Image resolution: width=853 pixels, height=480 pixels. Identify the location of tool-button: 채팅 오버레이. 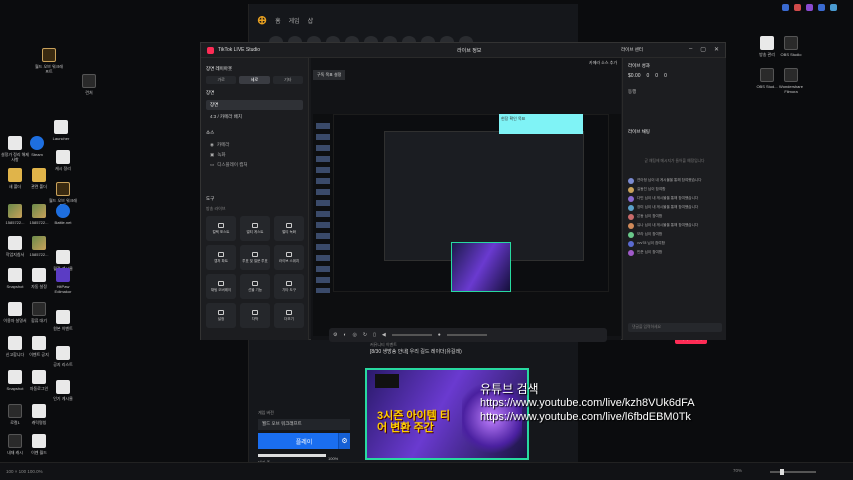
(221, 286).